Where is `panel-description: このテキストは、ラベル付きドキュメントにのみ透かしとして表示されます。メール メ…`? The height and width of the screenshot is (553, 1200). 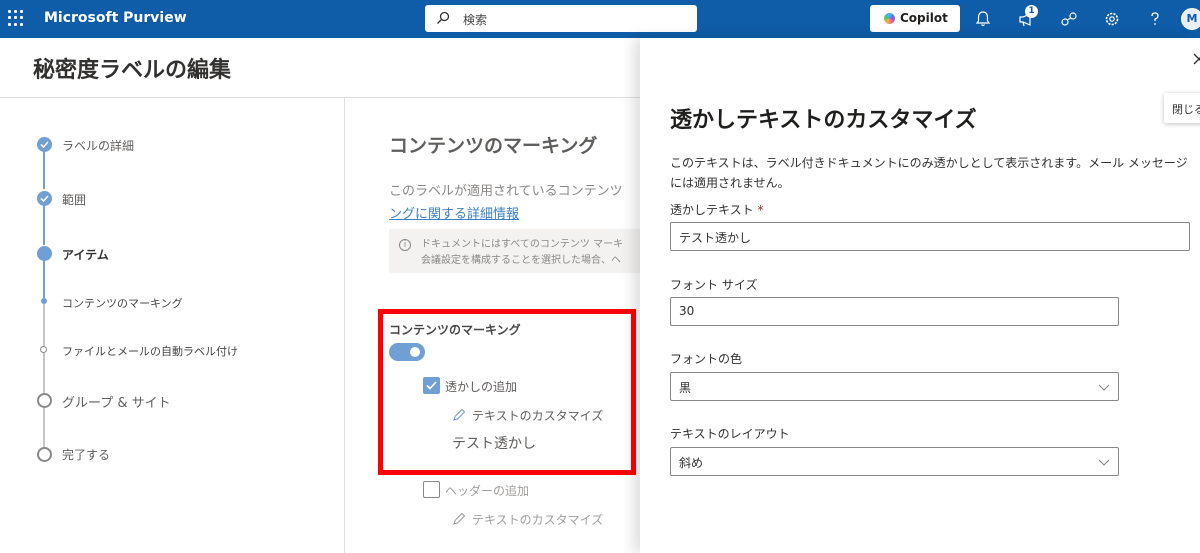
panel-description: このテキストは、ラベル付きドキュメントにのみ透かしとして表示されます。メール メ… is located at coordinates (929, 173).